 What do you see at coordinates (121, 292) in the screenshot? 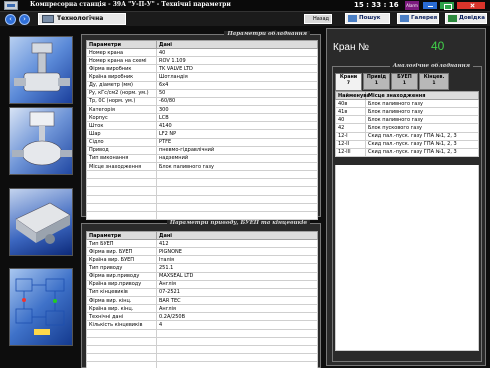
I see `table-cell-key: Тип кінцевиків` at bounding box center [121, 292].